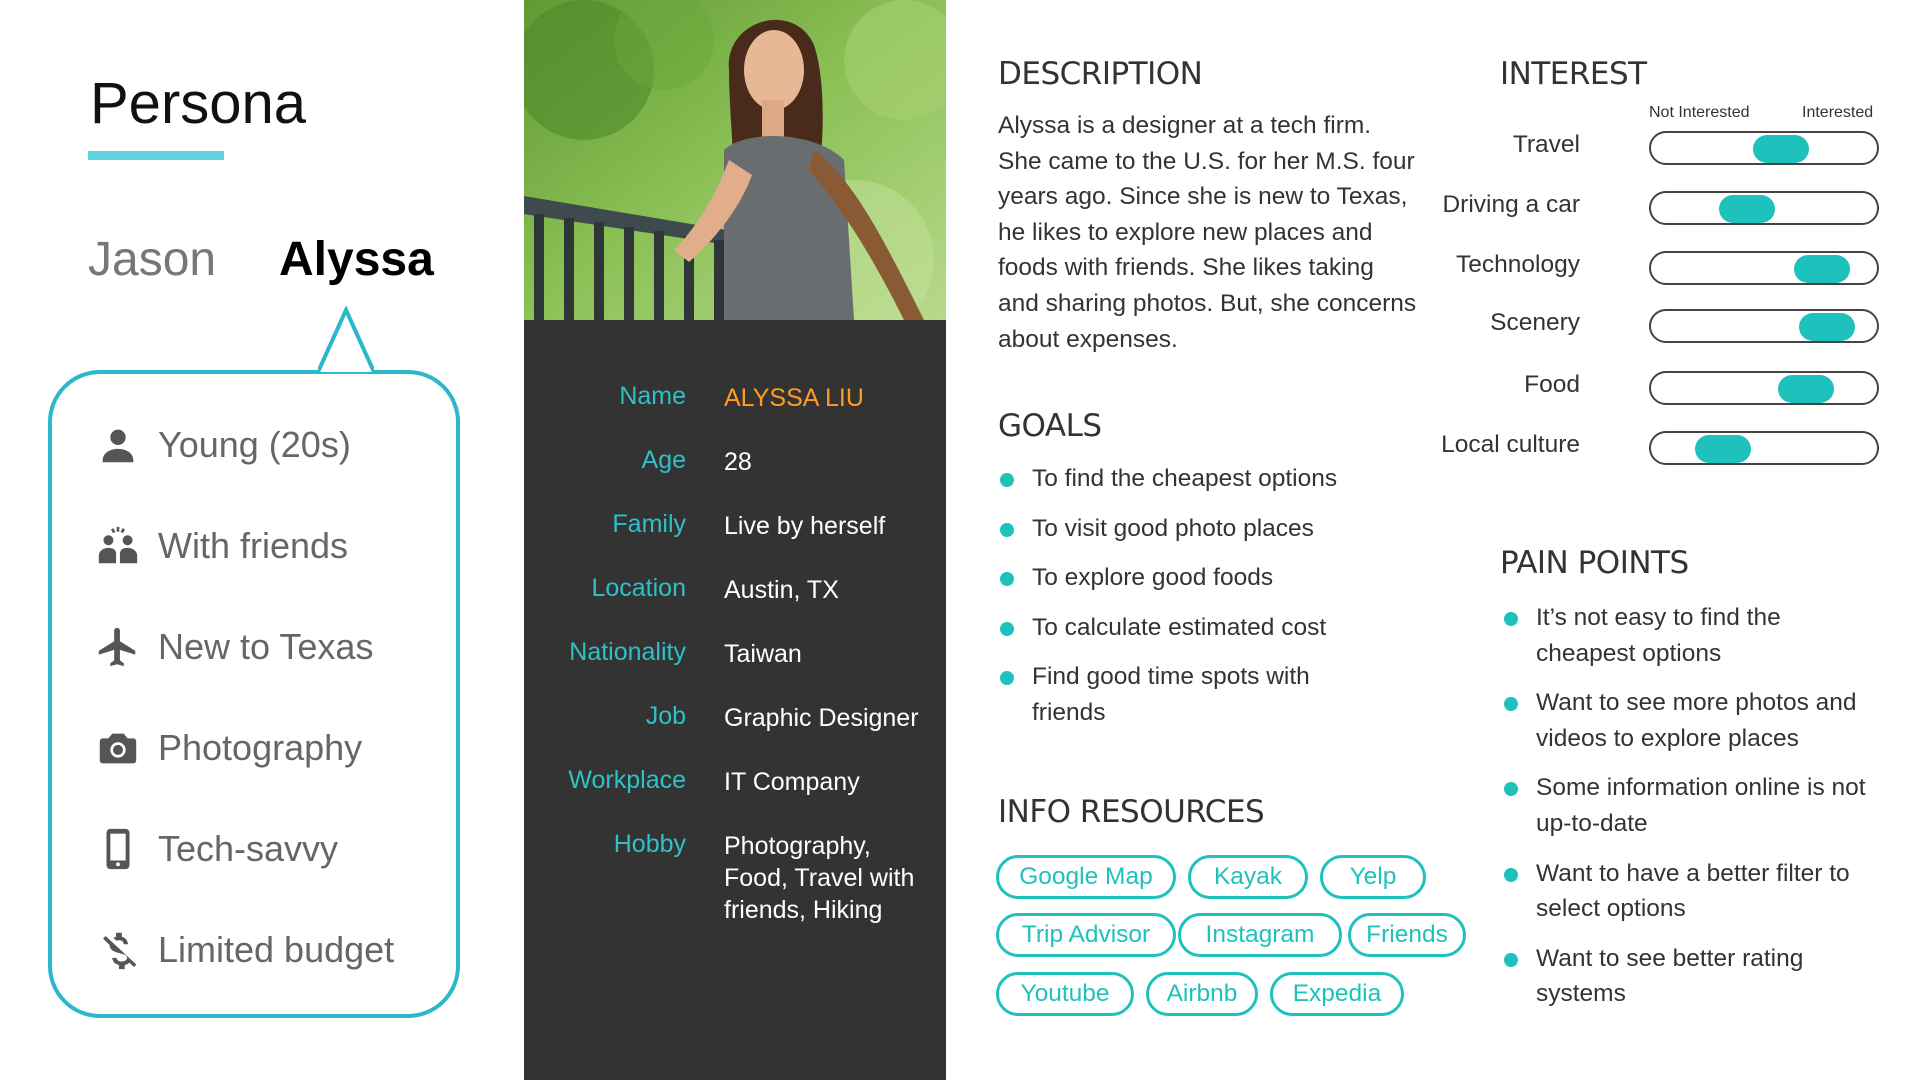 The image size is (1920, 1080). Describe the element at coordinates (1511, 204) in the screenshot. I see `interest-label: Driving a car` at that location.